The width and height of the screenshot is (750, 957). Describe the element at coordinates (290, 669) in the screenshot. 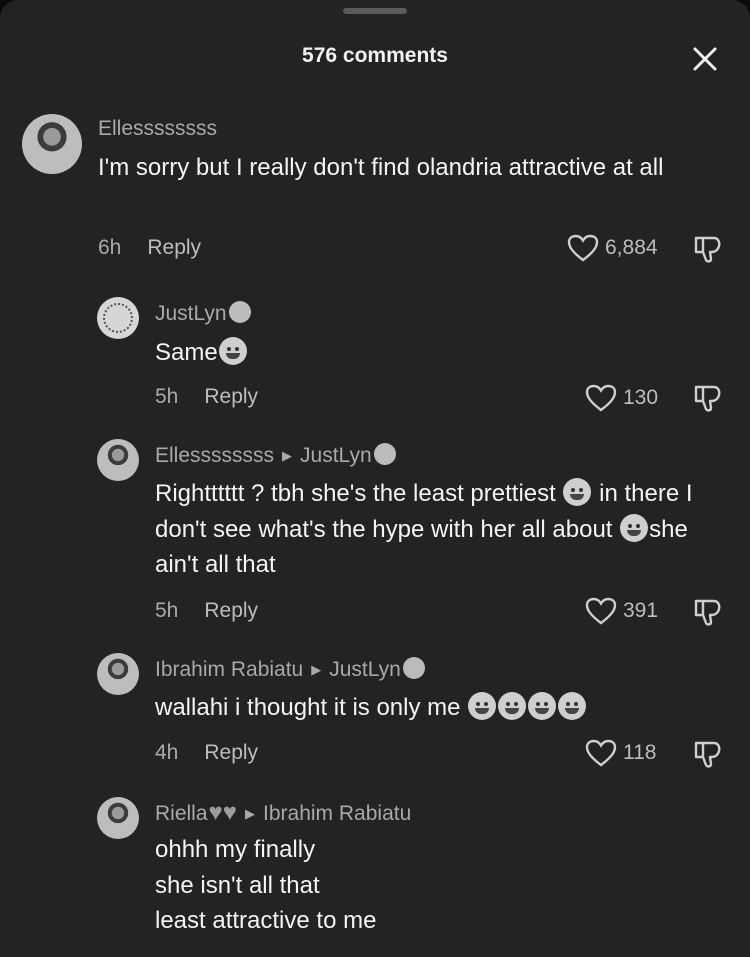

I see `comment-username: Ibrahim Rabiatu ▶ JustLyn` at that location.